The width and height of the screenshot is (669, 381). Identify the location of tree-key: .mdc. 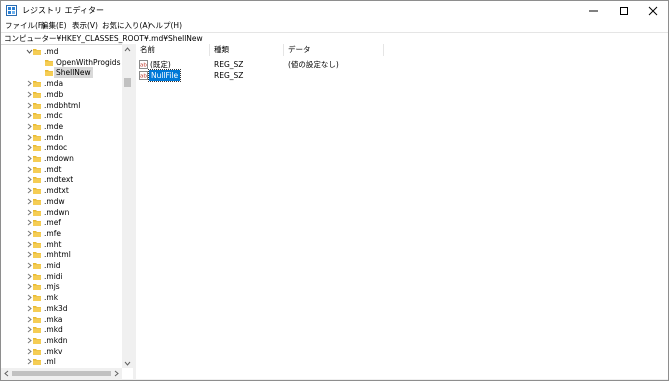
(61, 115).